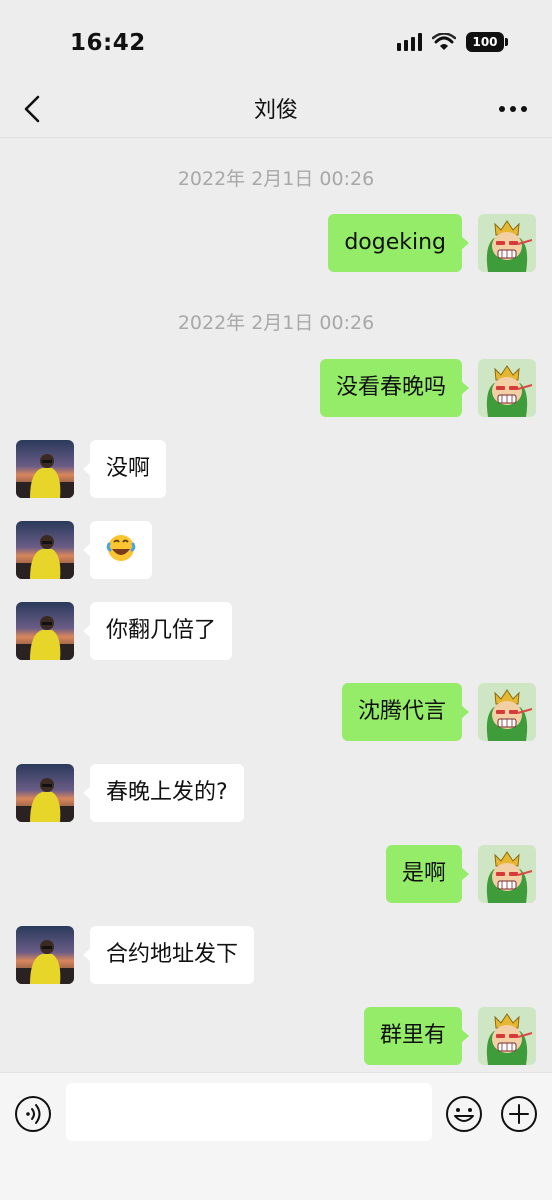  I want to click on message-outgoing: 是啊, so click(276, 874).